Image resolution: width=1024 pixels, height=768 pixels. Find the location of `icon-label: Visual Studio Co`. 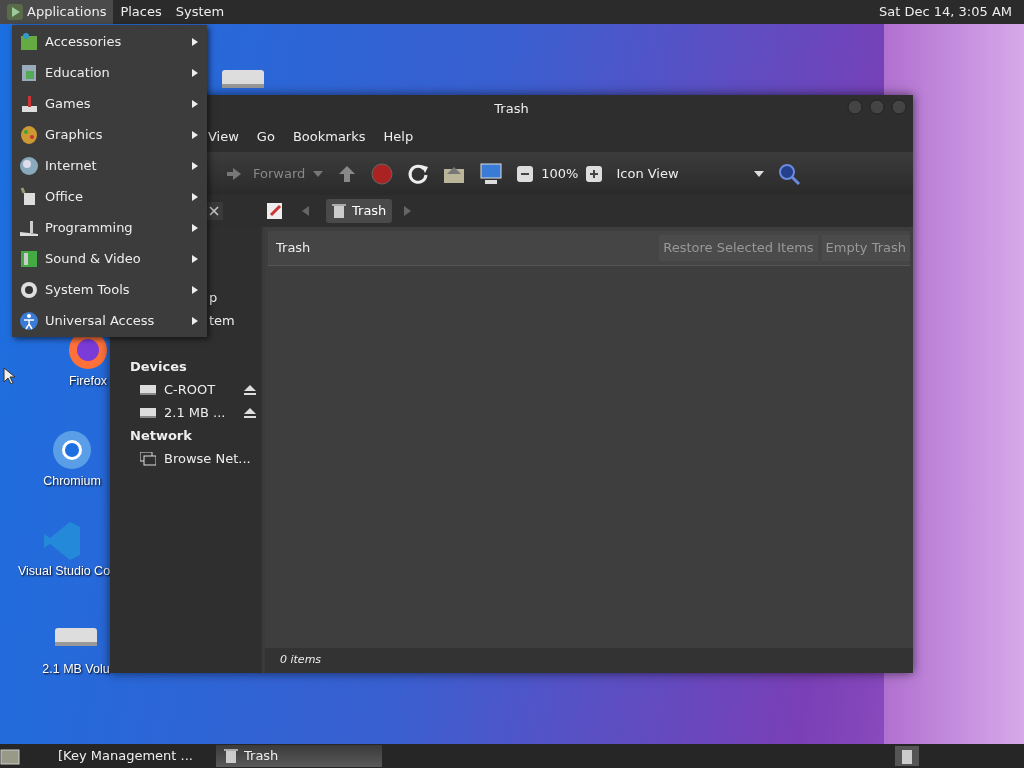

icon-label: Visual Studio Co is located at coordinates (64, 571).